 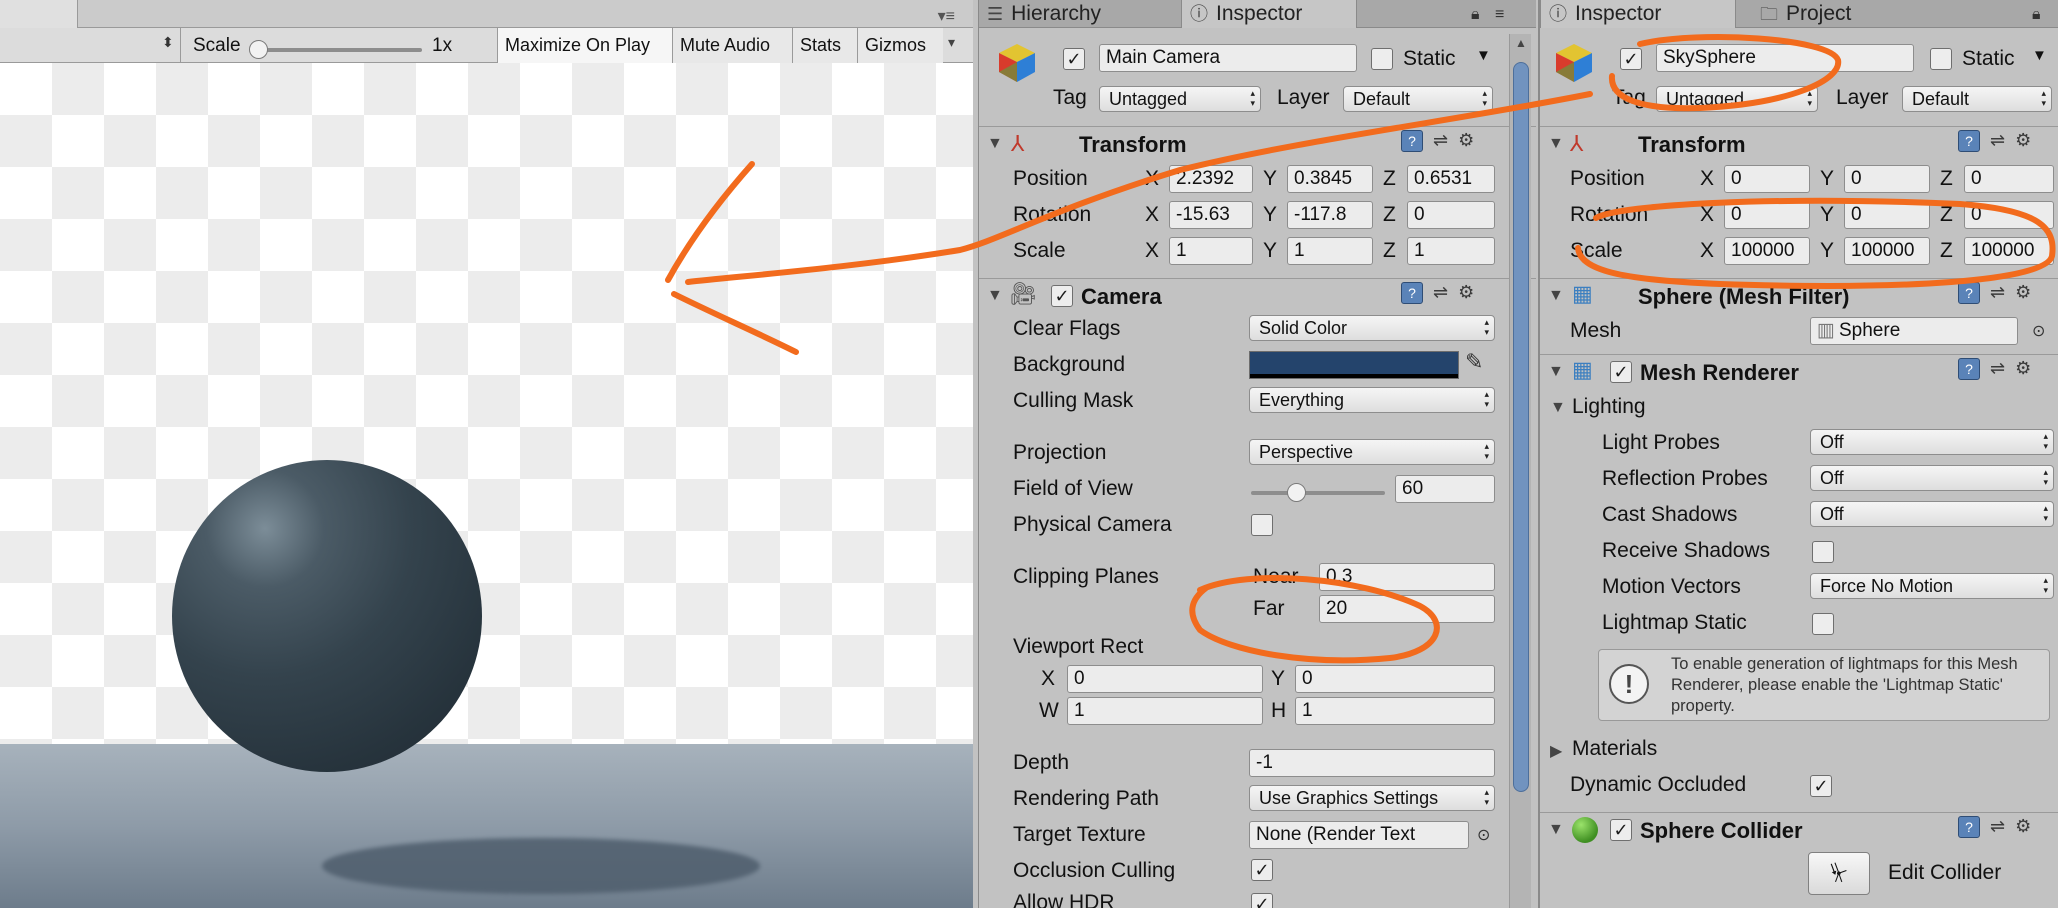 What do you see at coordinates (1767, 179) in the screenshot?
I see `position-x-field: 0` at bounding box center [1767, 179].